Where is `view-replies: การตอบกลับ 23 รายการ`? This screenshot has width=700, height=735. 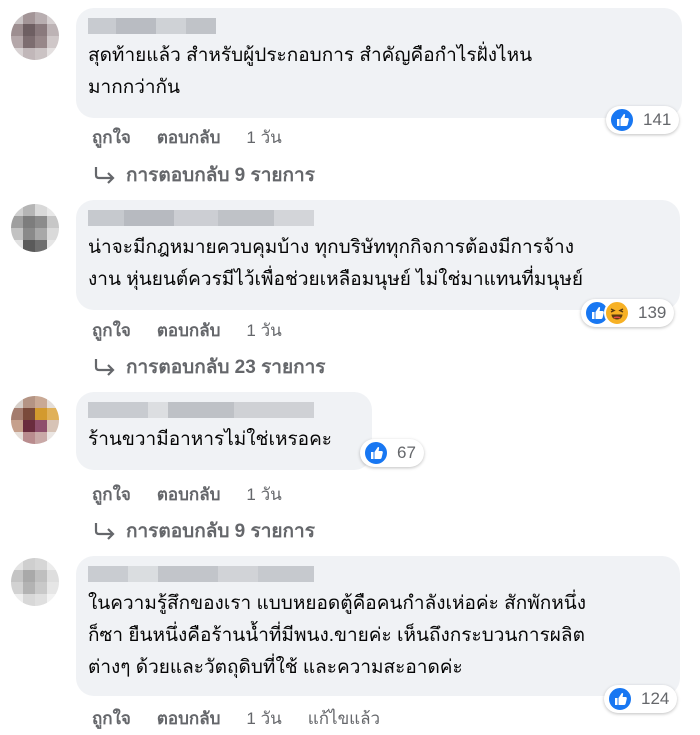
view-replies: การตอบกลับ 23 รายการ is located at coordinates (209, 367).